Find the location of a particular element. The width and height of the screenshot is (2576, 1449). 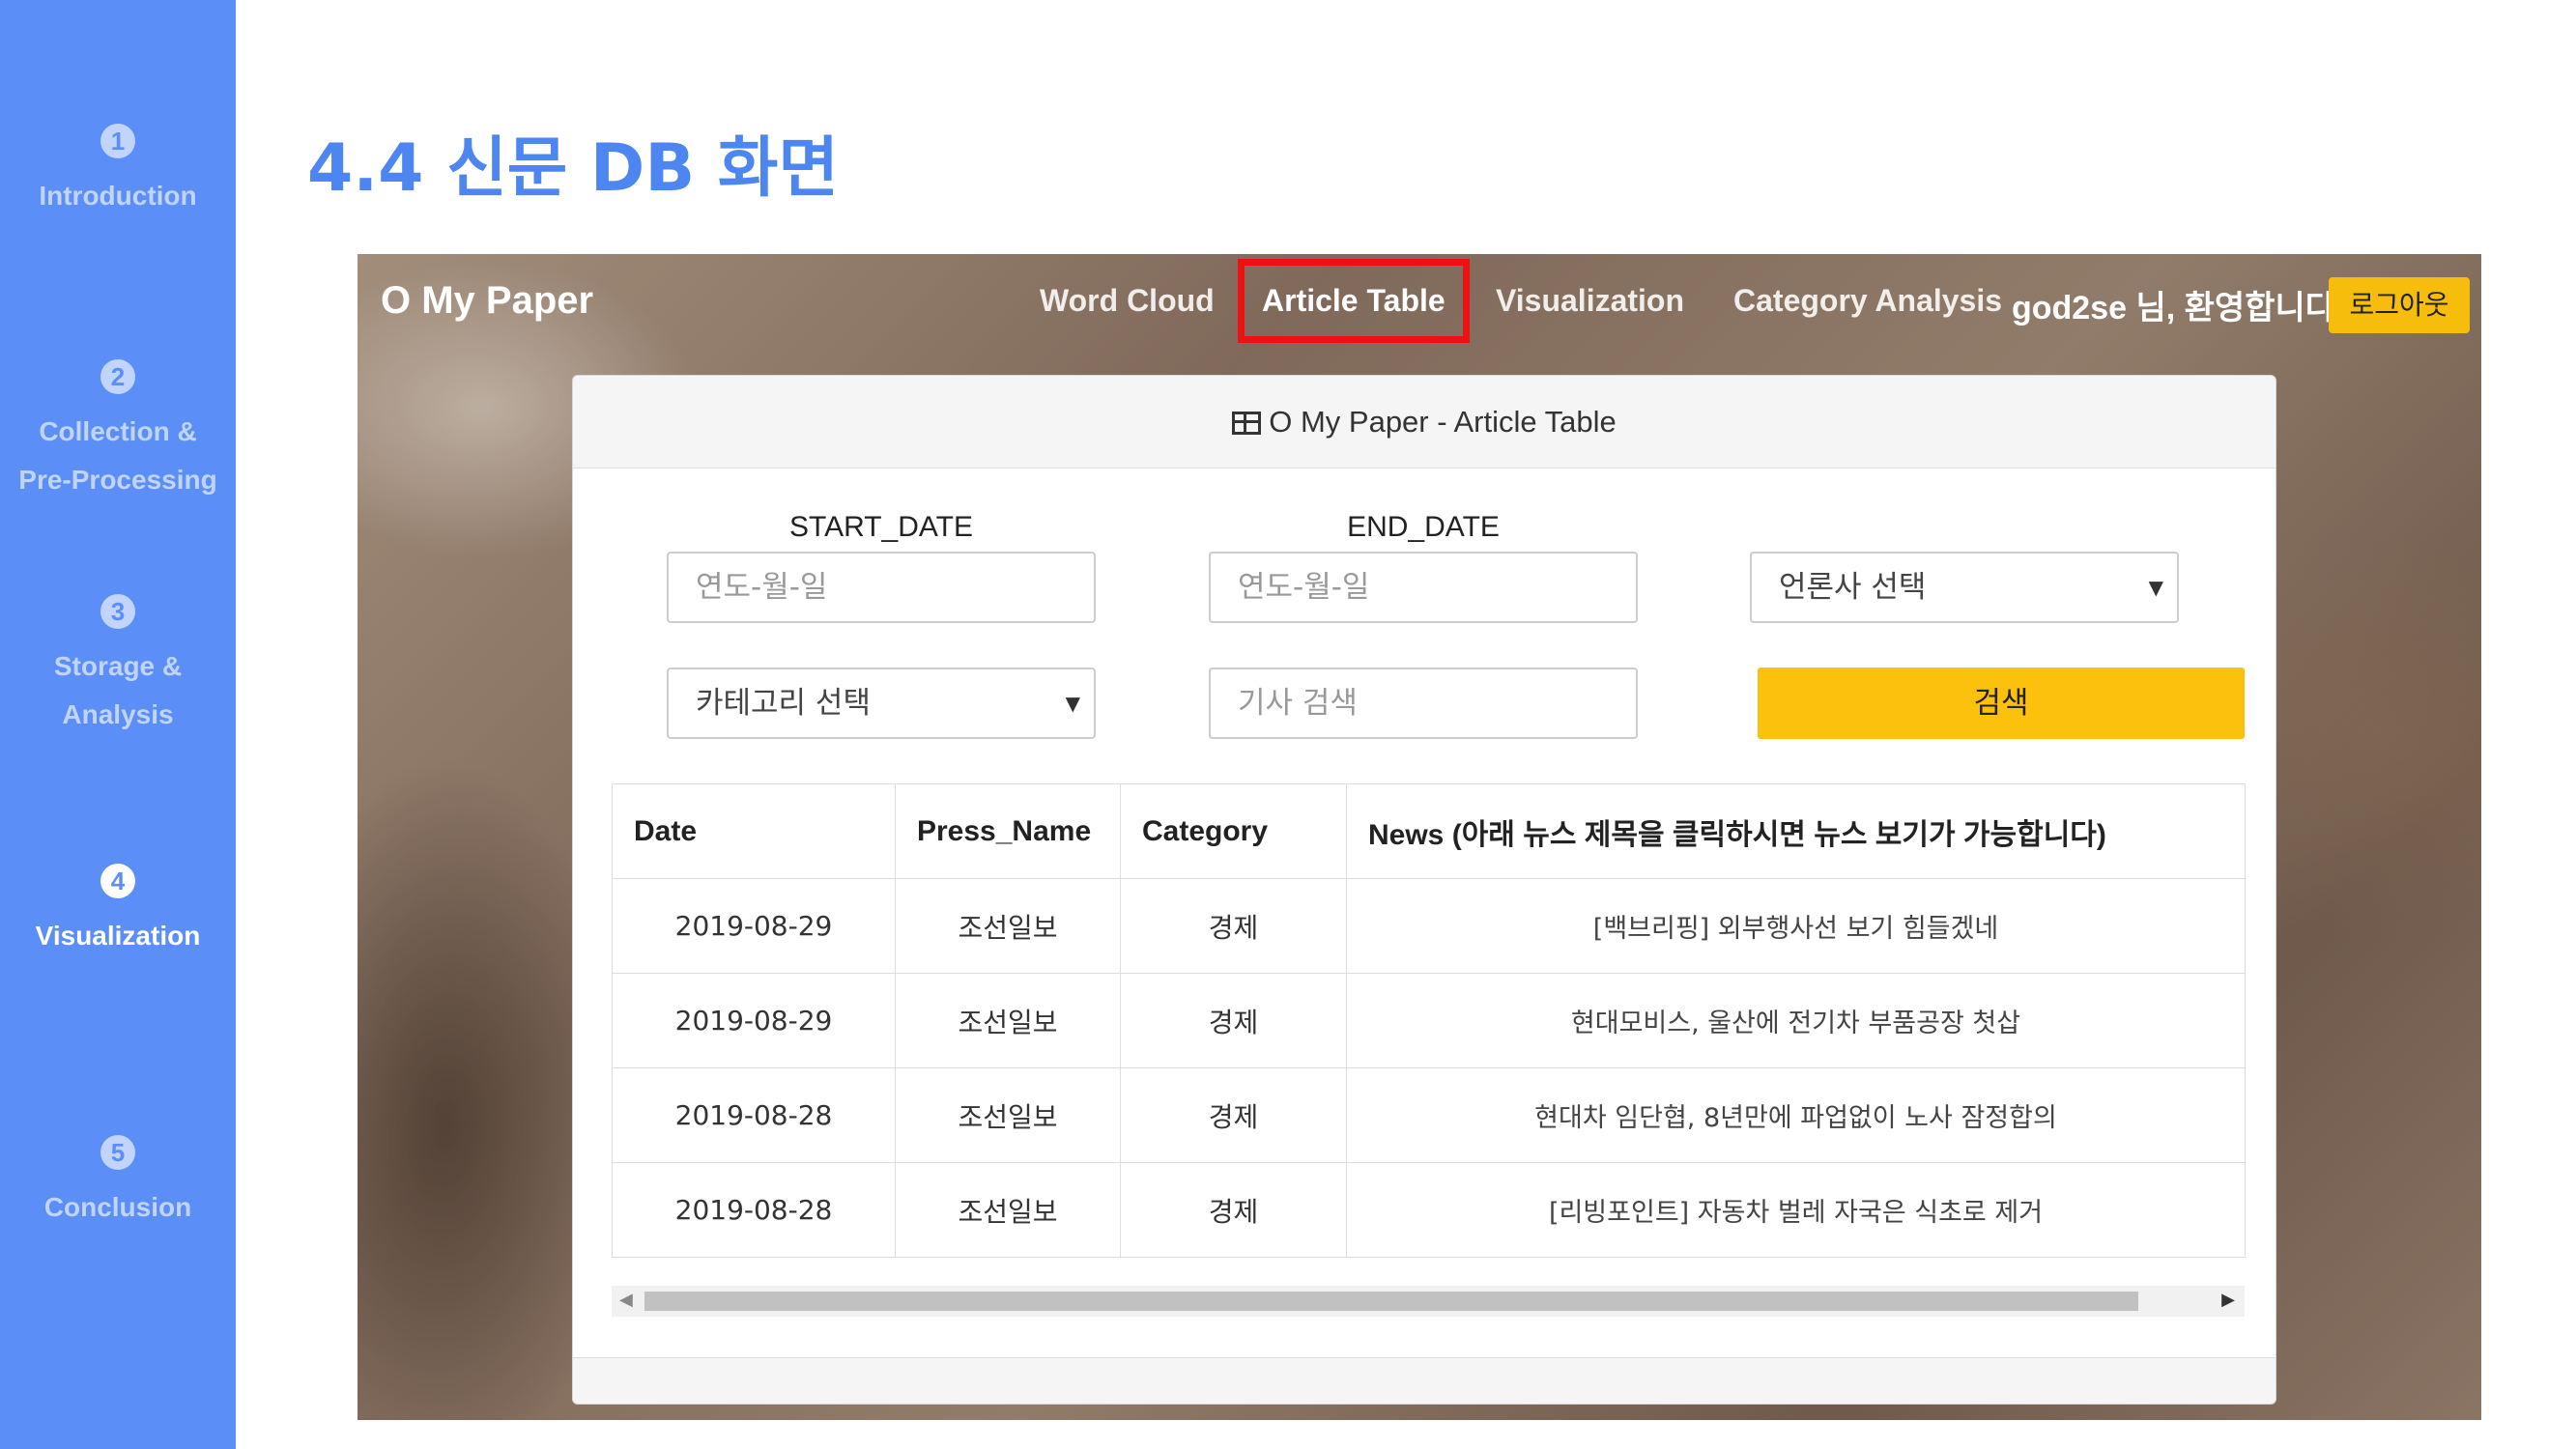

table-icon is located at coordinates (1247, 423).